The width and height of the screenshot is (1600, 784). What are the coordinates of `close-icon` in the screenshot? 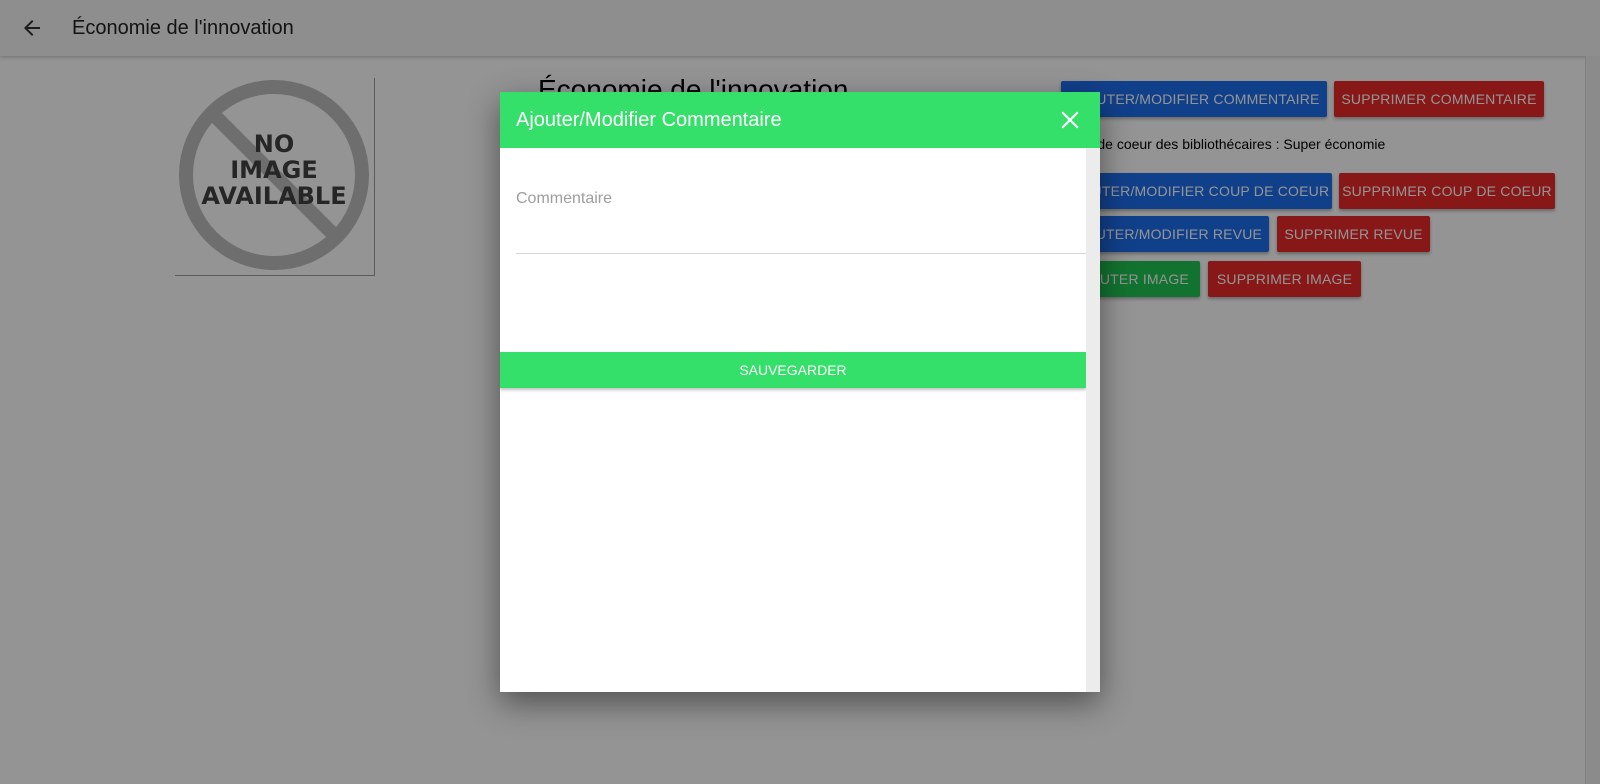 It's located at (1070, 120).